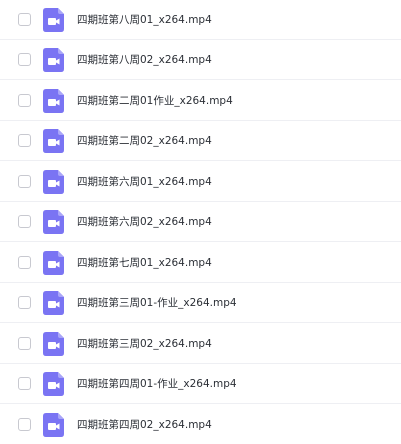  What do you see at coordinates (144, 222) in the screenshot?
I see `file-name: 四期班第六周02_x264.mp4` at bounding box center [144, 222].